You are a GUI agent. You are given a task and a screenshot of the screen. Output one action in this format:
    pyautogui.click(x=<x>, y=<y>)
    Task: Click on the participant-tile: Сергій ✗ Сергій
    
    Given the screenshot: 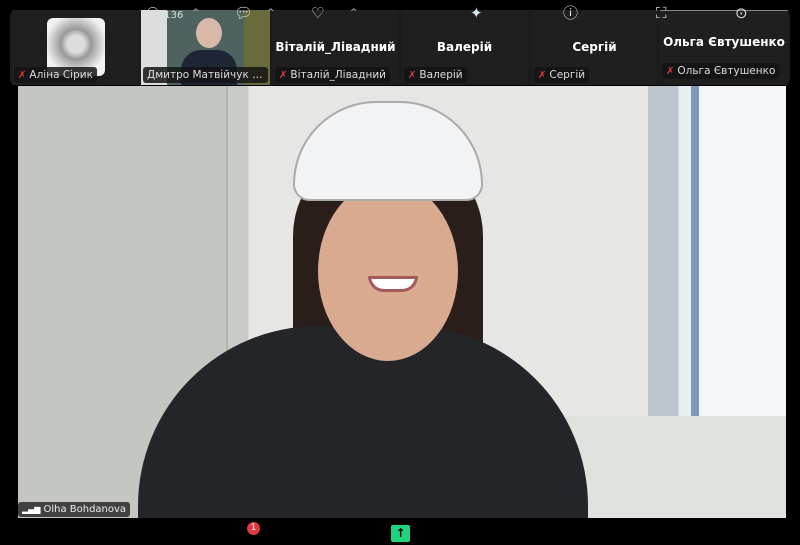 What is the action you would take?
    pyautogui.click(x=594, y=47)
    